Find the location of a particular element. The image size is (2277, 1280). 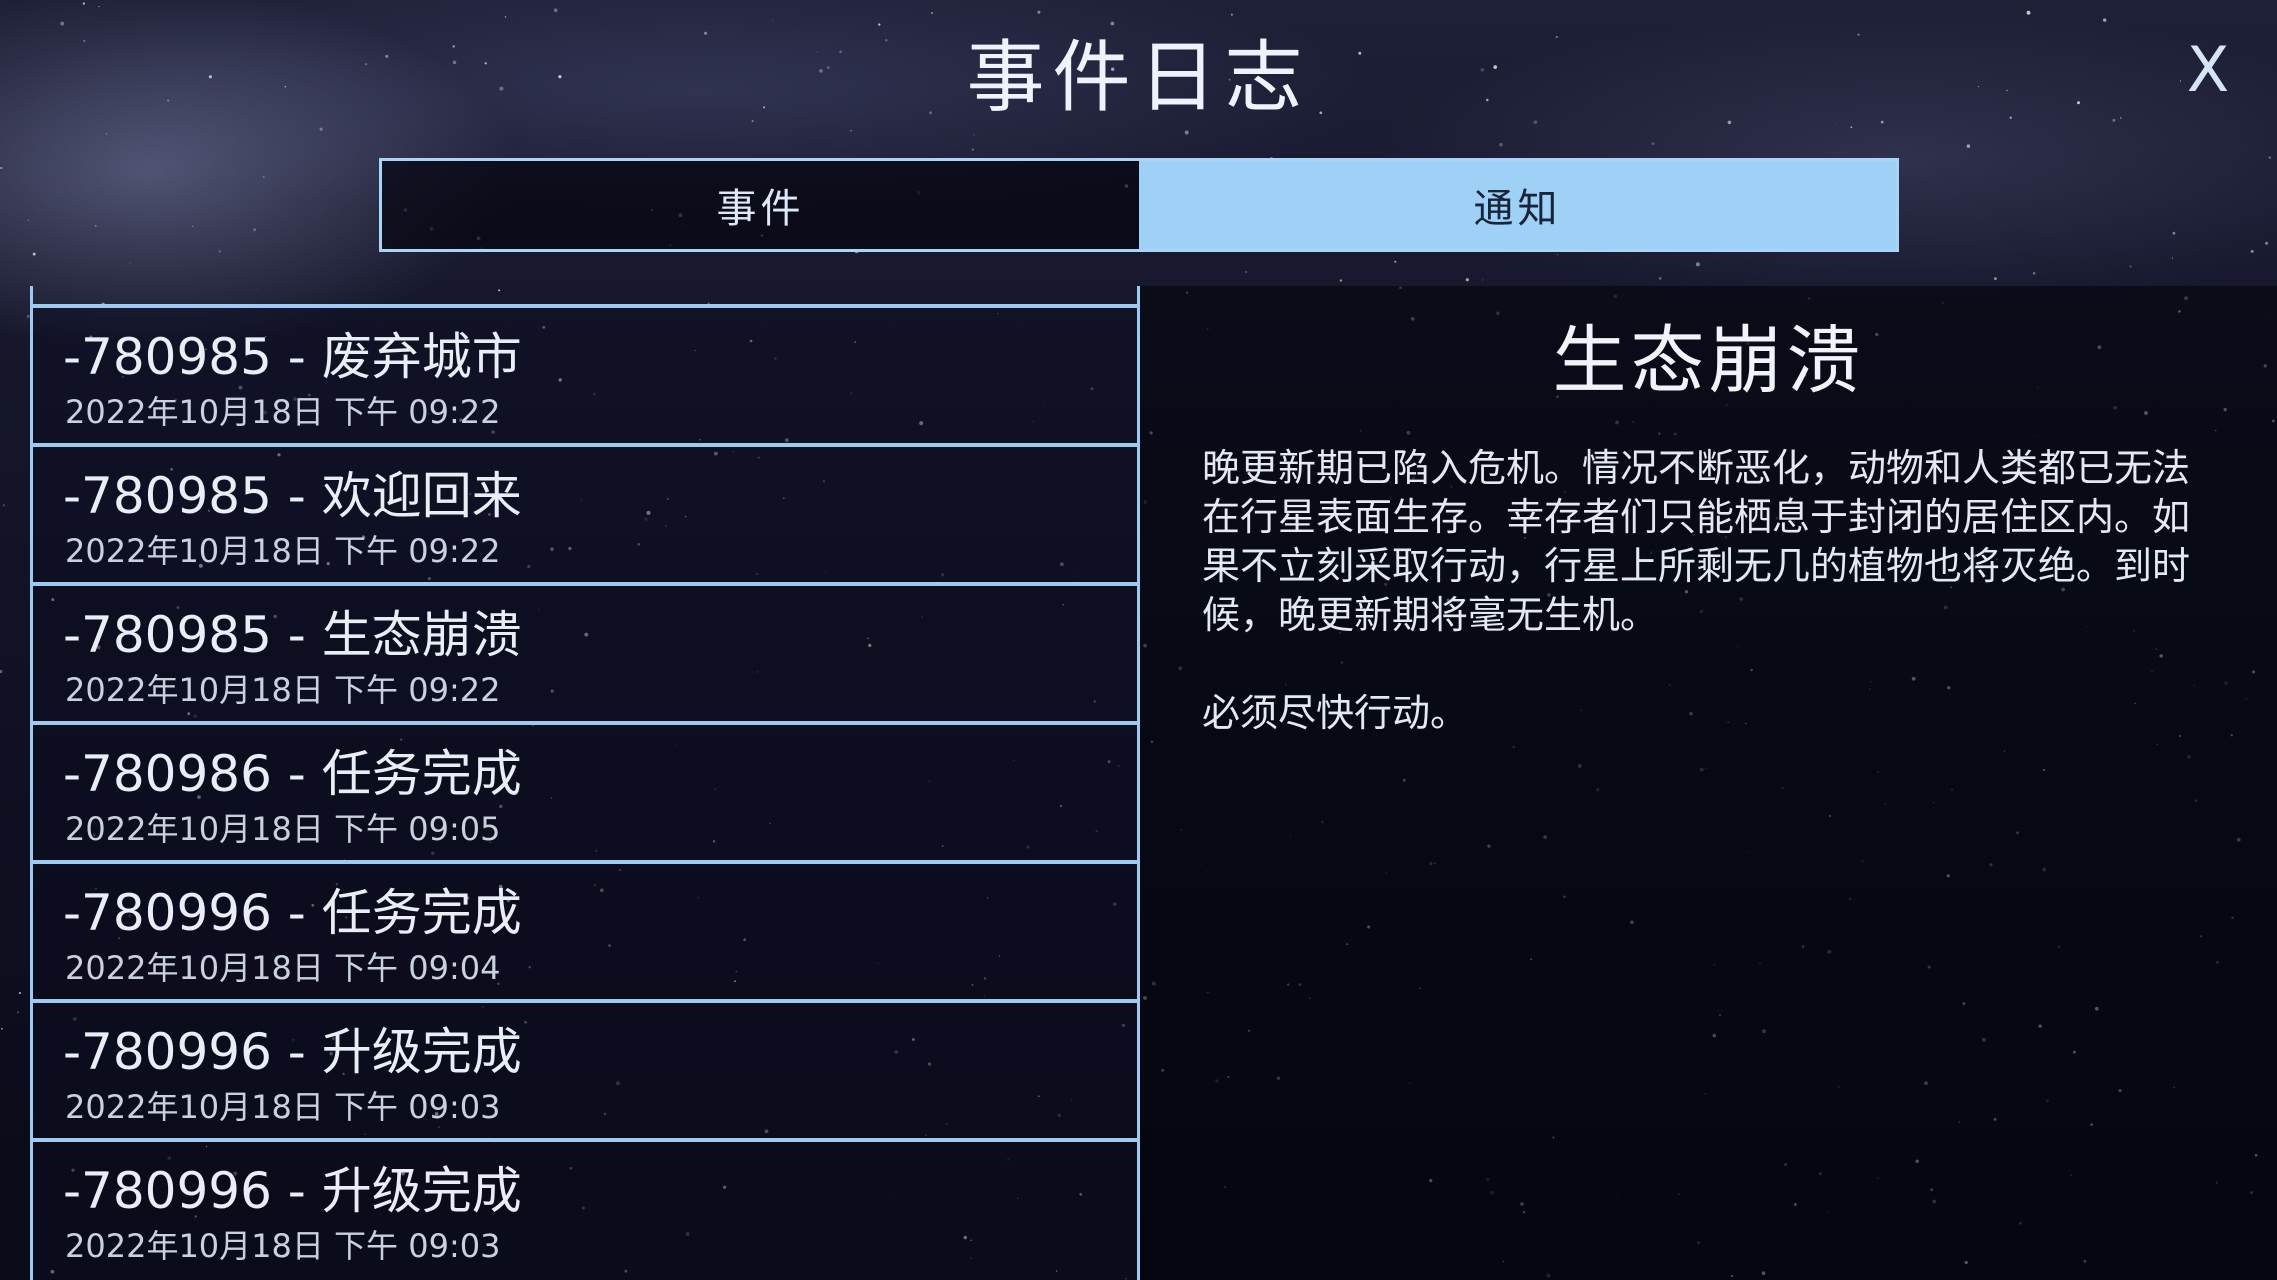

list-item: -780986 - 任务完成 2022年10月18日 下午 09:05 is located at coordinates (585, 790).